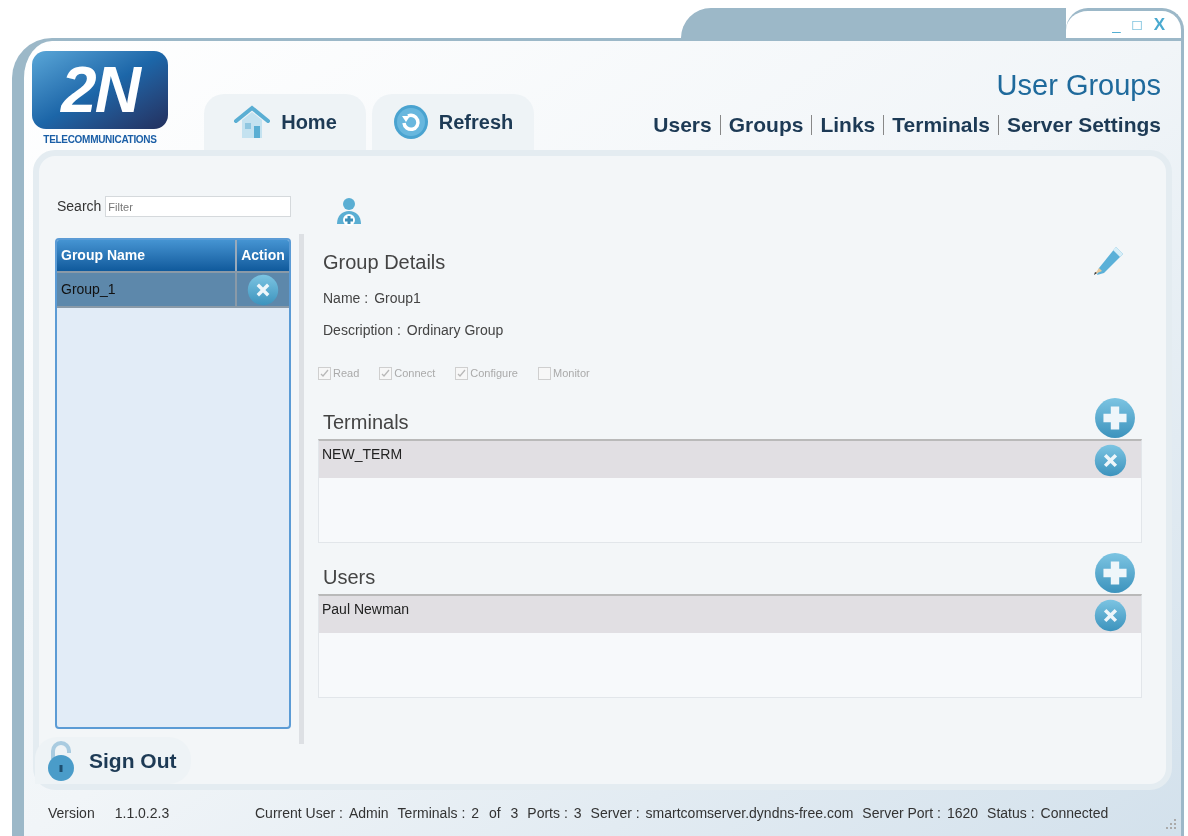 This screenshot has width=1188, height=836. I want to click on status-label: Terminals :, so click(431, 813).